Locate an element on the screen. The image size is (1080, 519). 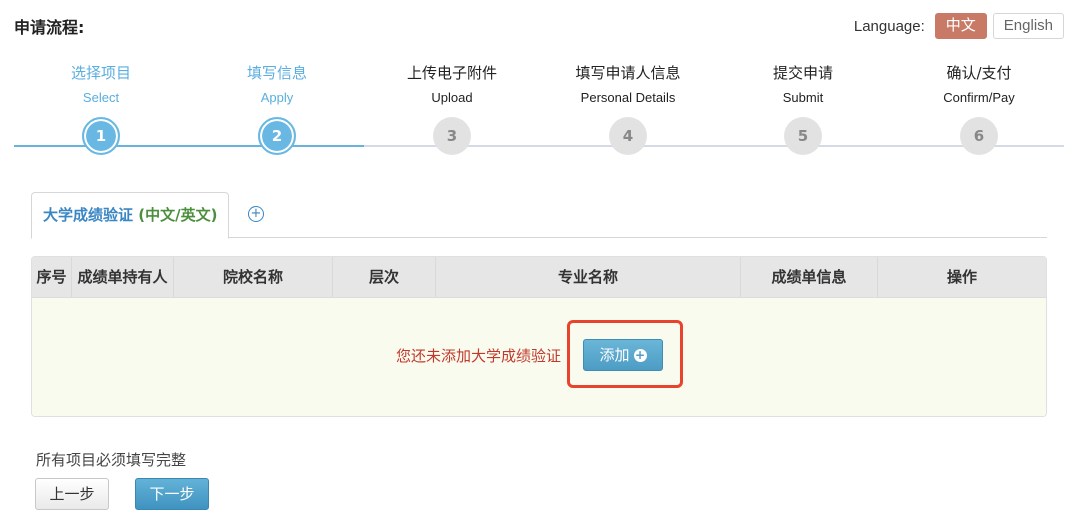
step-label-en: Submit is located at coordinates (803, 97).